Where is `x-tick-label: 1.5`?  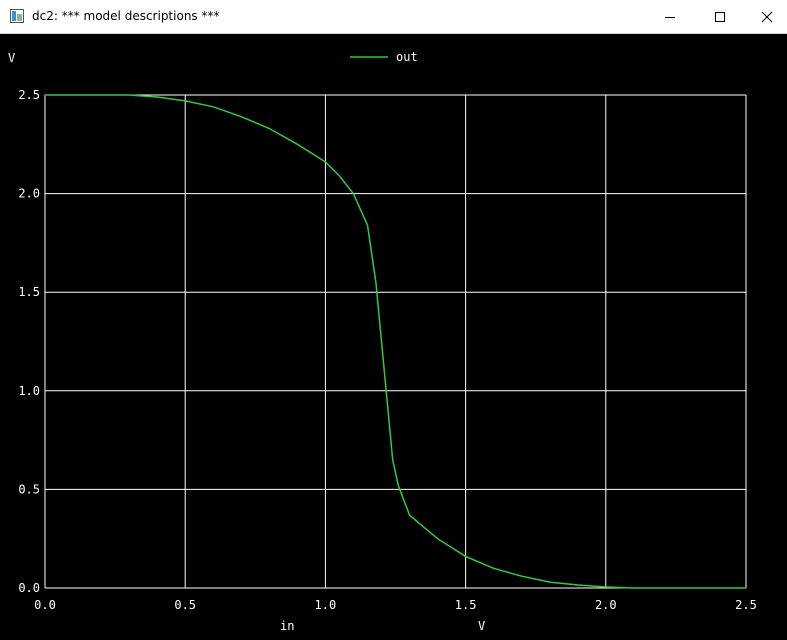 x-tick-label: 1.5 is located at coordinates (466, 605).